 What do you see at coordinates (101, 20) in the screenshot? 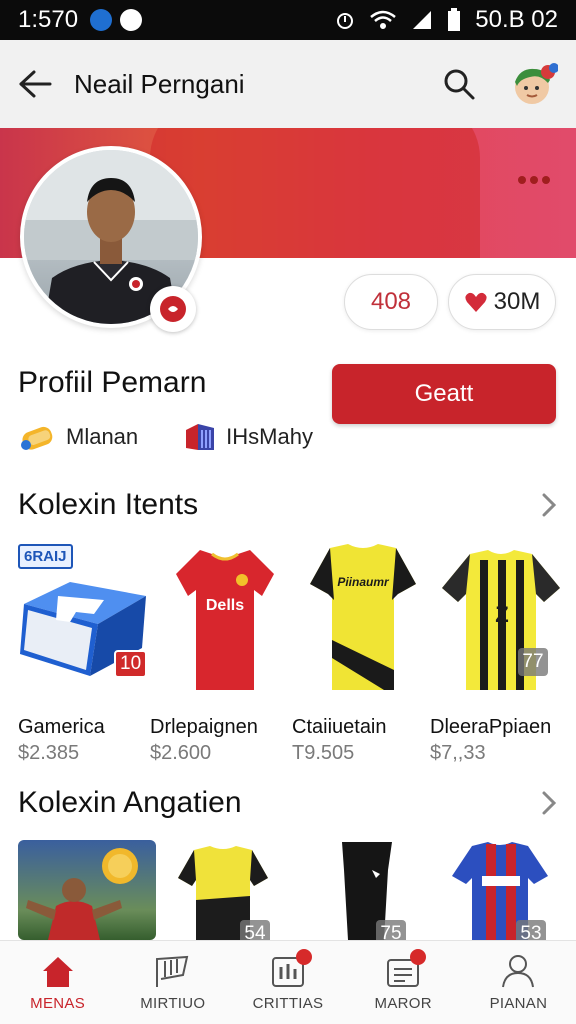
I see `app-notification-icon` at bounding box center [101, 20].